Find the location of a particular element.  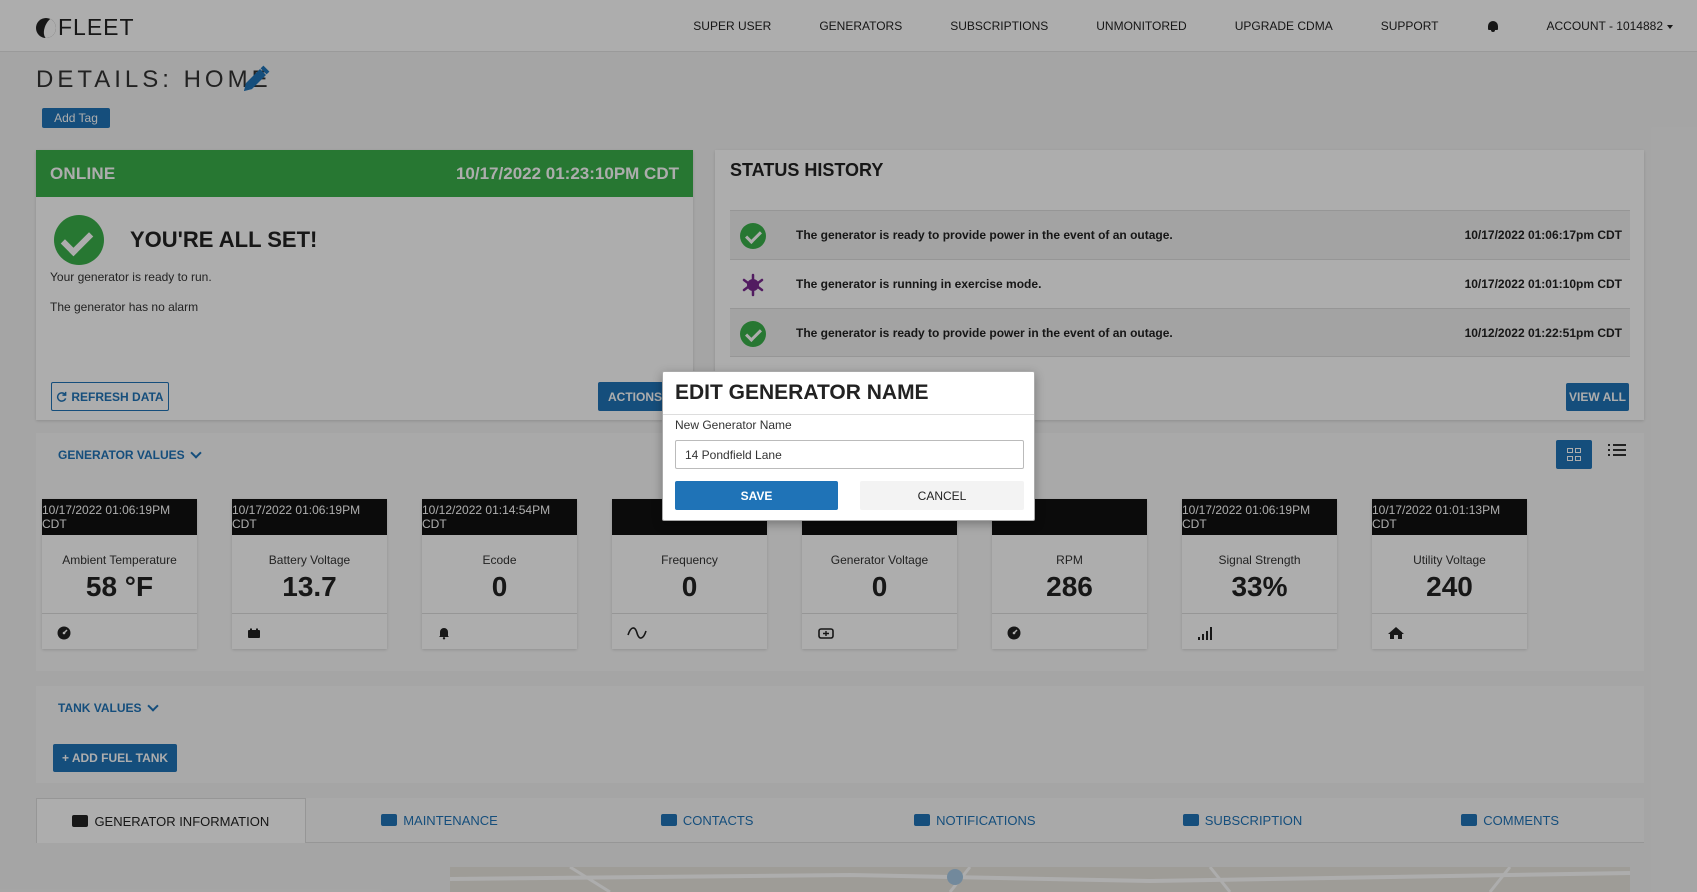

cancel-button: CANCEL is located at coordinates (942, 495).